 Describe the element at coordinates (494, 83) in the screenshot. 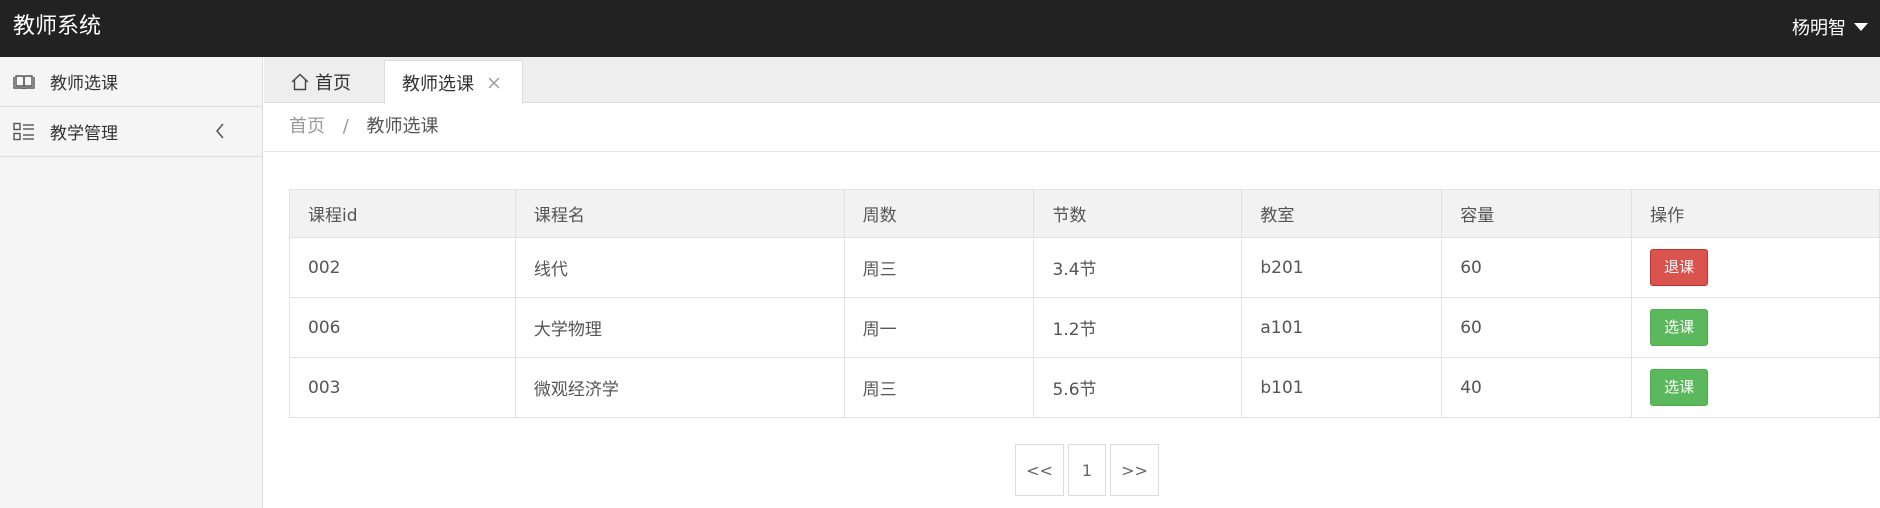

I see `close-icon` at that location.